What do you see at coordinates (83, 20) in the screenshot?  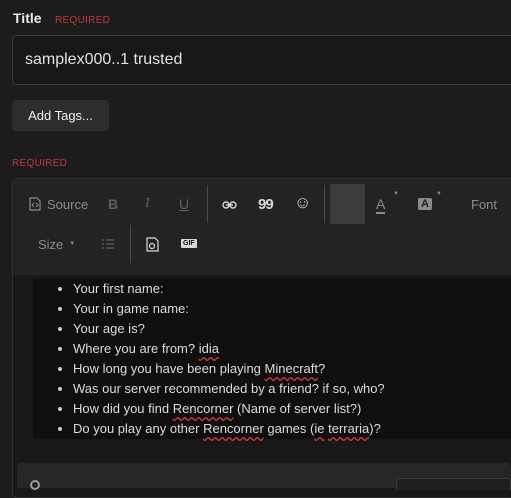 I see `title-required-label: REQUIRED` at bounding box center [83, 20].